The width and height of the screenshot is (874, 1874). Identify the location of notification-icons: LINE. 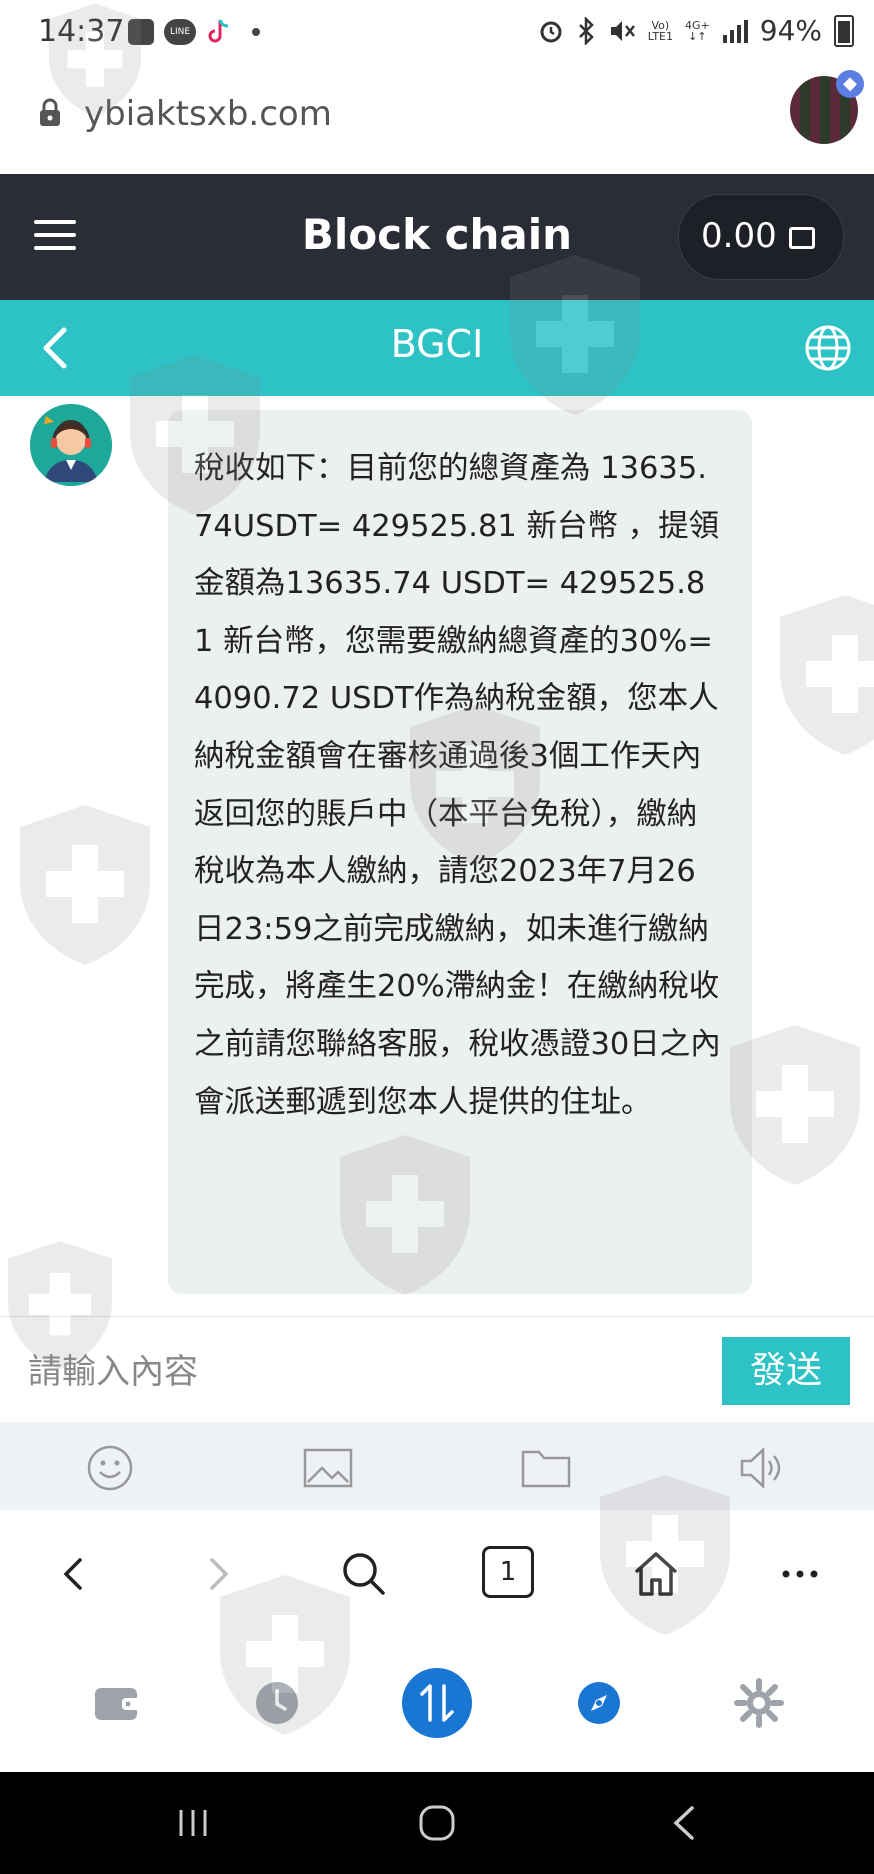
(194, 32).